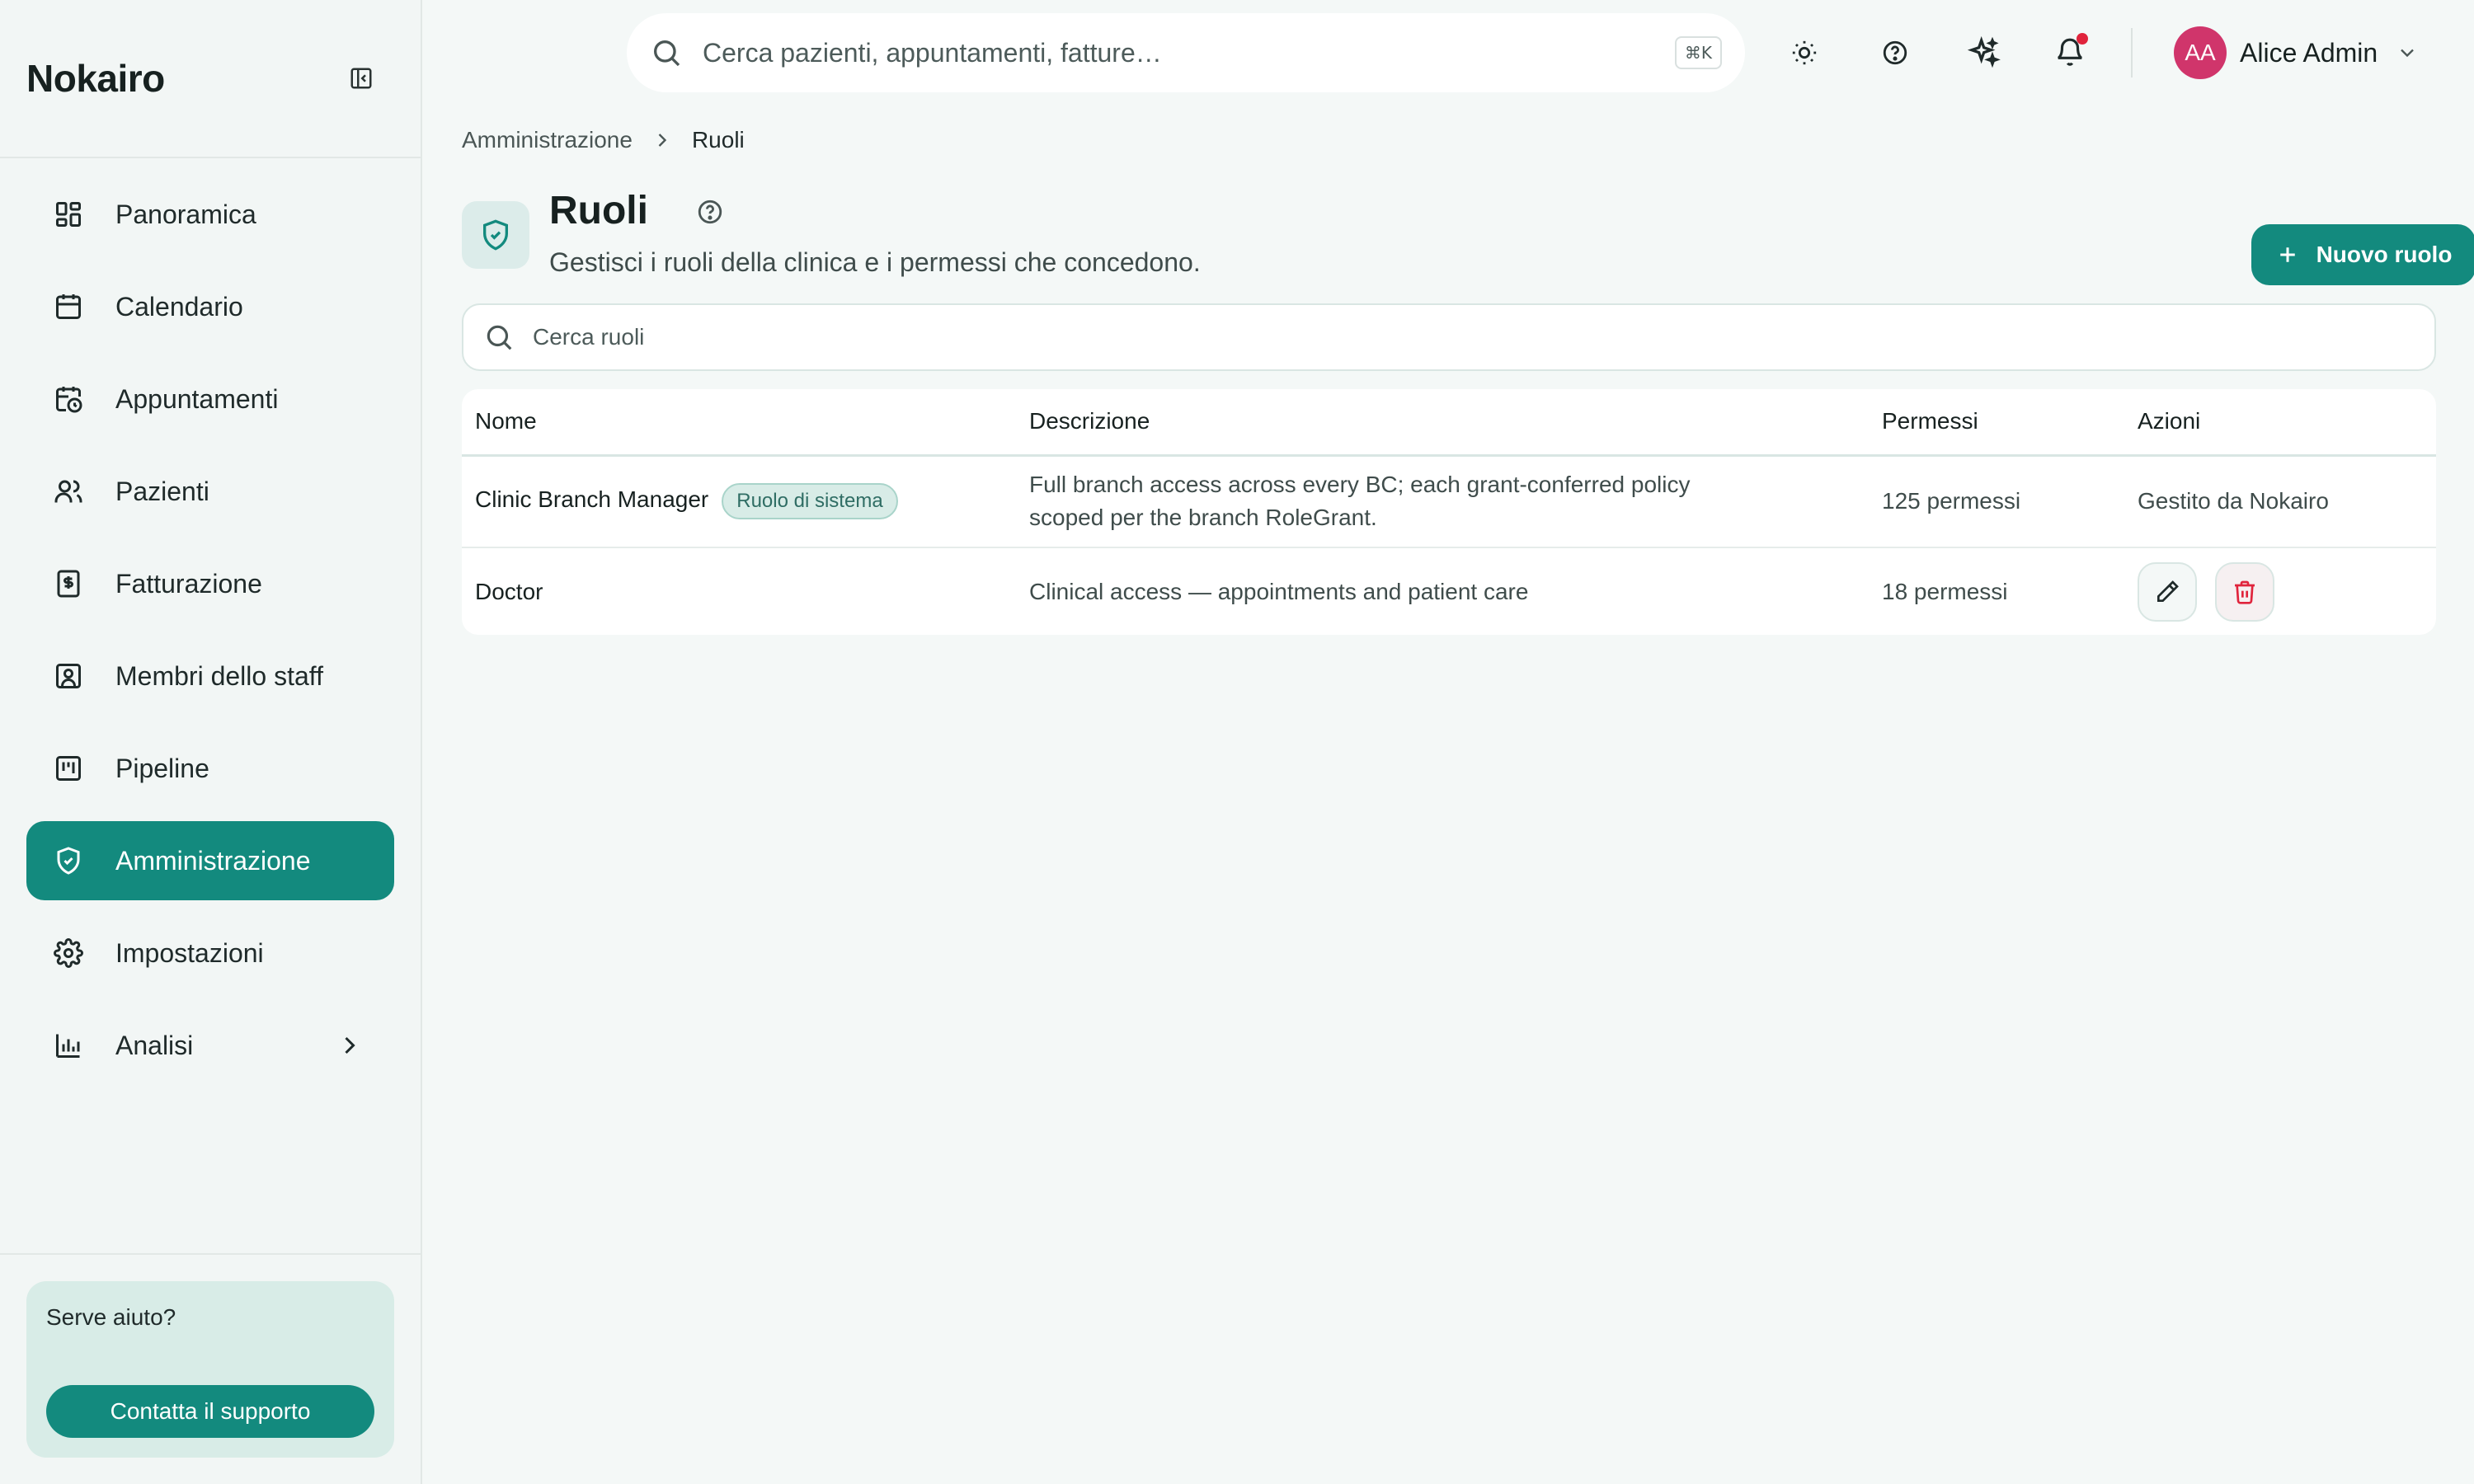 Image resolution: width=2474 pixels, height=1484 pixels. I want to click on topbar-divider, so click(2132, 52).